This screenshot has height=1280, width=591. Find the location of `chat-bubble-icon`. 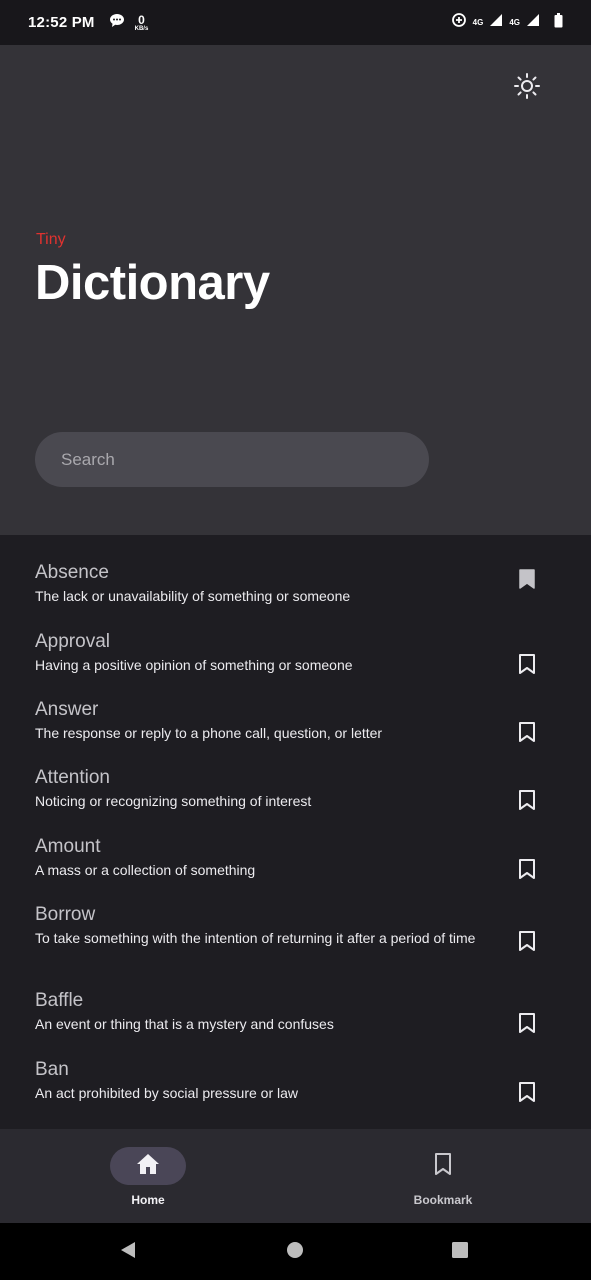

chat-bubble-icon is located at coordinates (117, 23).